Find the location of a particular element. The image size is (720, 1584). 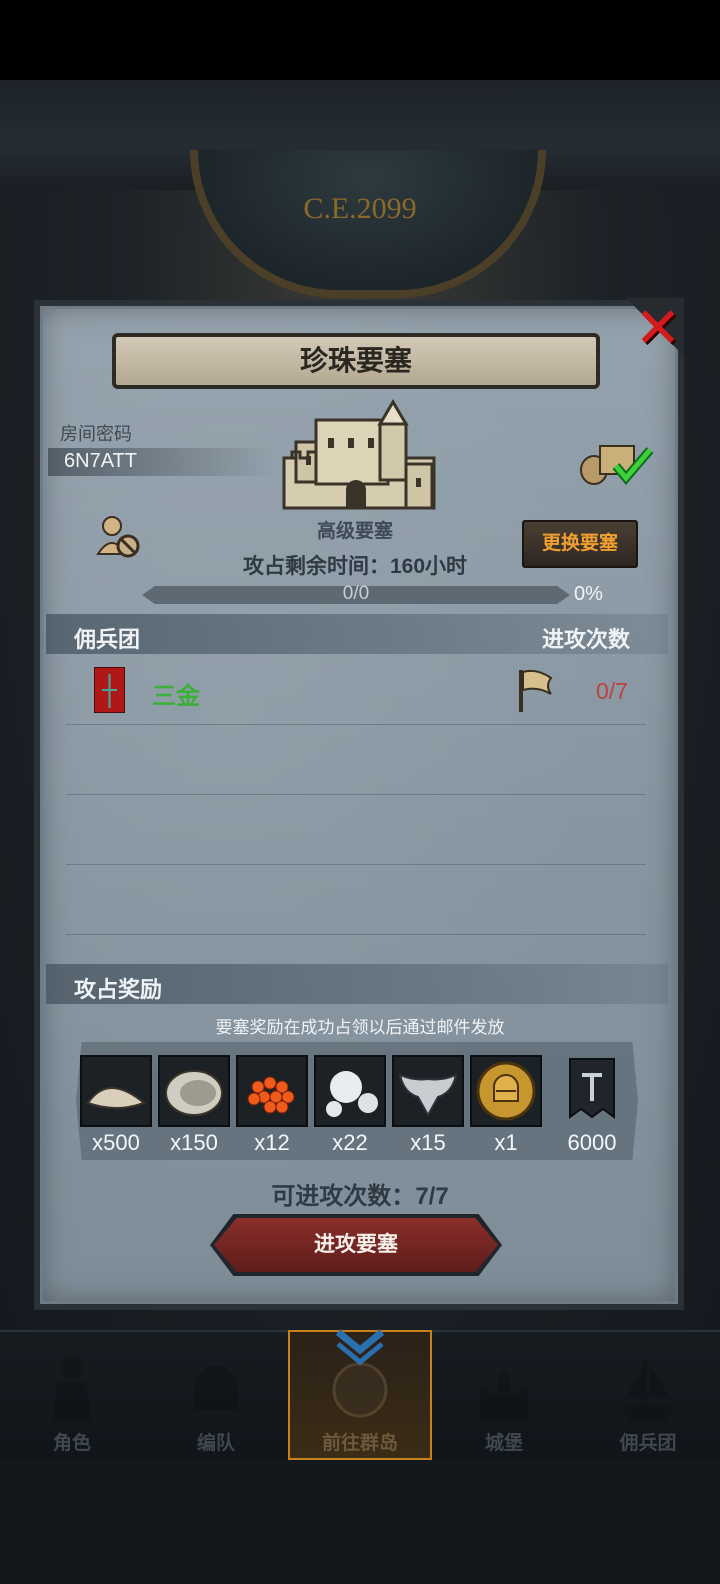

bottom-band is located at coordinates (360, 1522).